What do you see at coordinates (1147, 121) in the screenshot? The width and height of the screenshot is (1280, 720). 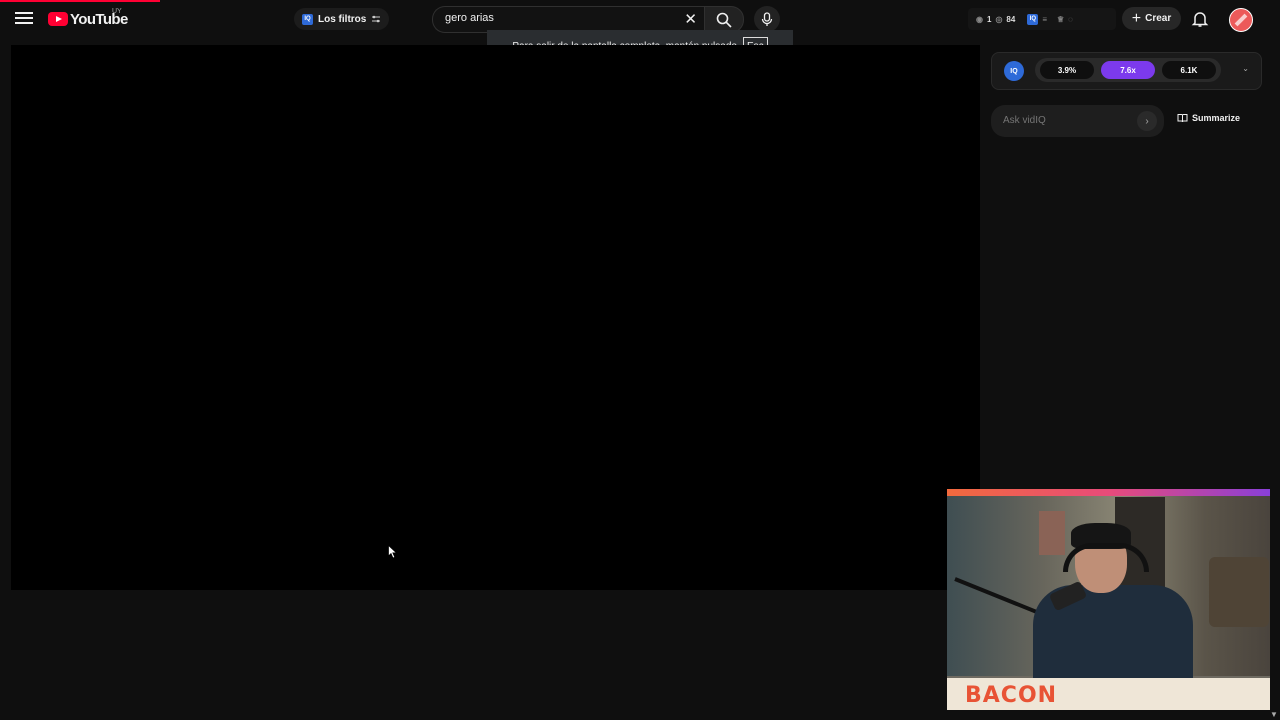 I see `chevron-right-icon: ›` at bounding box center [1147, 121].